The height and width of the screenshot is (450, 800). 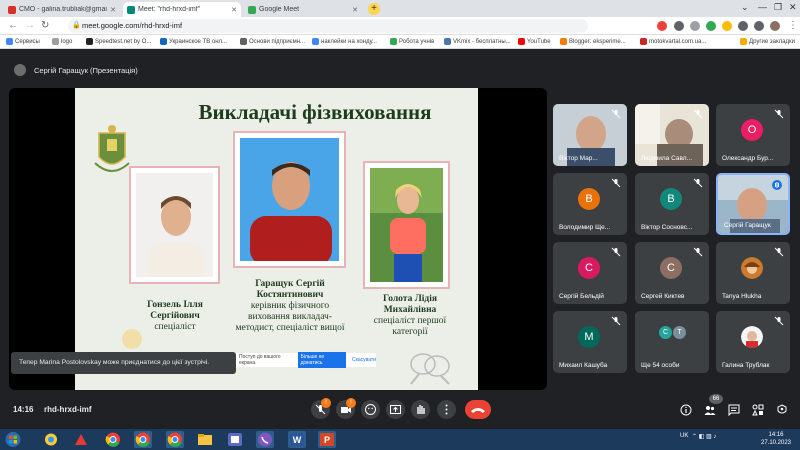 What do you see at coordinates (420, 409) in the screenshot?
I see `raise-hand-button` at bounding box center [420, 409].